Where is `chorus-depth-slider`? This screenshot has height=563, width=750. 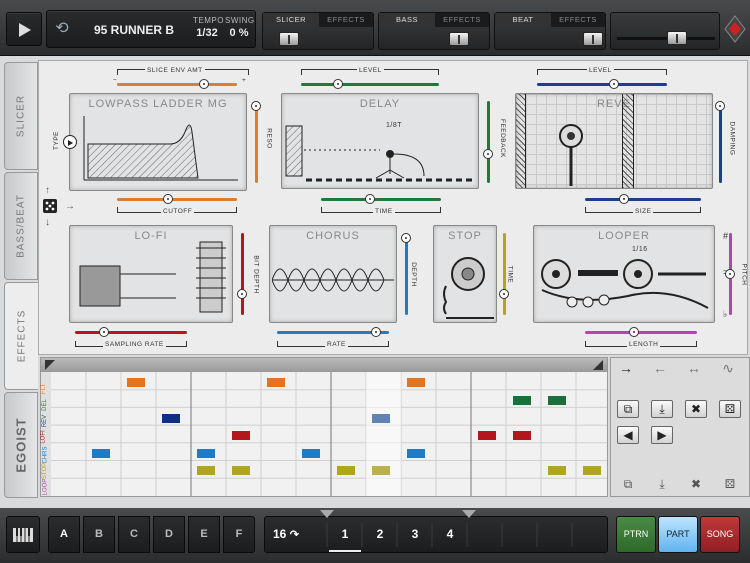
chorus-depth-slider is located at coordinates (406, 274).